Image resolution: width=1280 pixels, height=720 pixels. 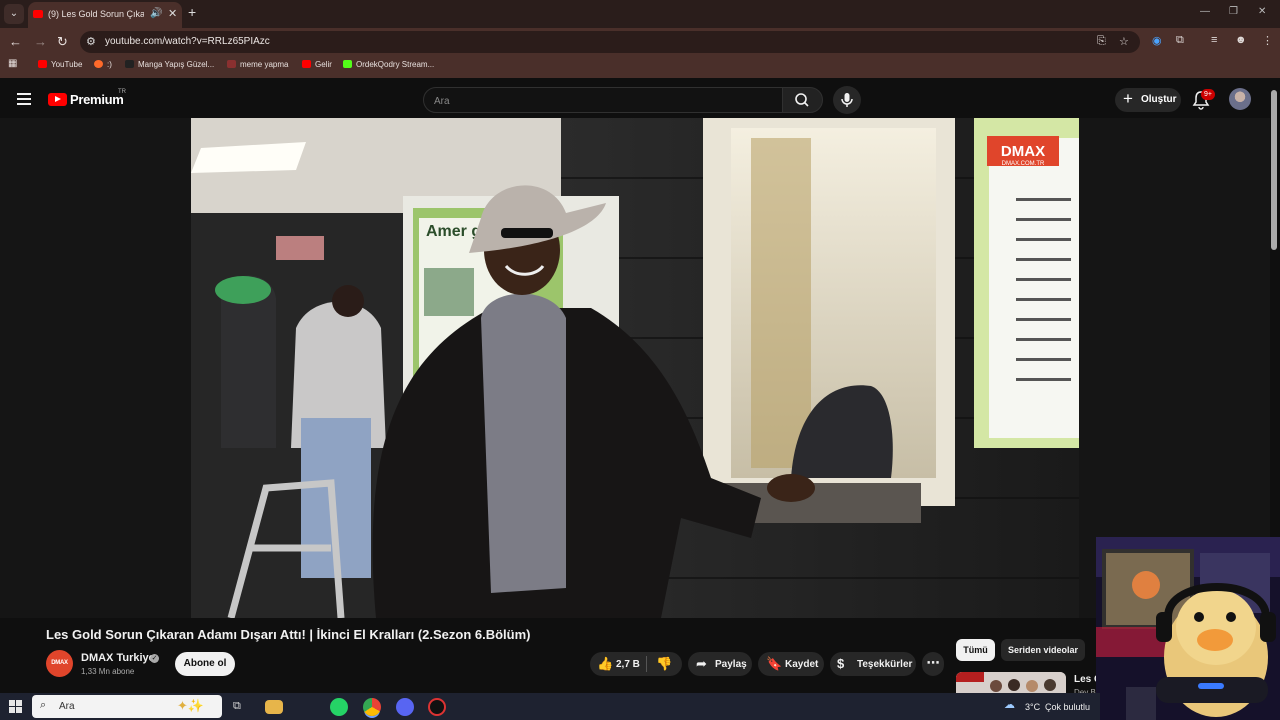 I want to click on active-tab: (9) Les Gold Sorun Çıkaran 🔊 ✕, so click(x=105, y=15).